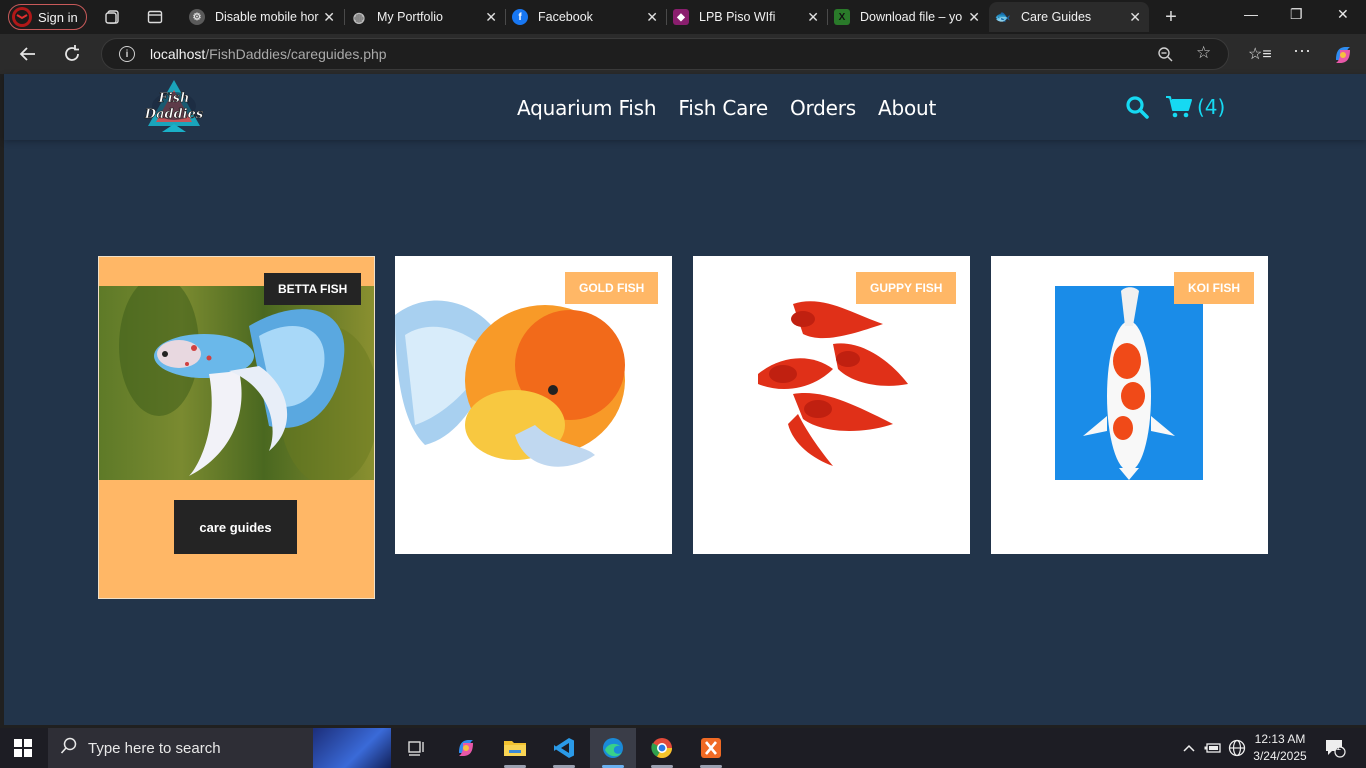 The image size is (1366, 768). Describe the element at coordinates (907, 108) in the screenshot. I see `nav-about: About` at that location.